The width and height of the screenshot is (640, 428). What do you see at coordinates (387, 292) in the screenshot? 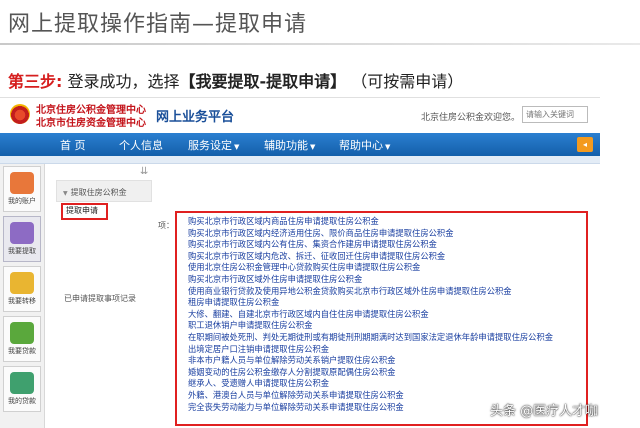
I see `option-item: 使用商业银行贷款及使用异地公积金贷款购买北京市行政区域外住房申请提取住房公积金` at bounding box center [387, 292].